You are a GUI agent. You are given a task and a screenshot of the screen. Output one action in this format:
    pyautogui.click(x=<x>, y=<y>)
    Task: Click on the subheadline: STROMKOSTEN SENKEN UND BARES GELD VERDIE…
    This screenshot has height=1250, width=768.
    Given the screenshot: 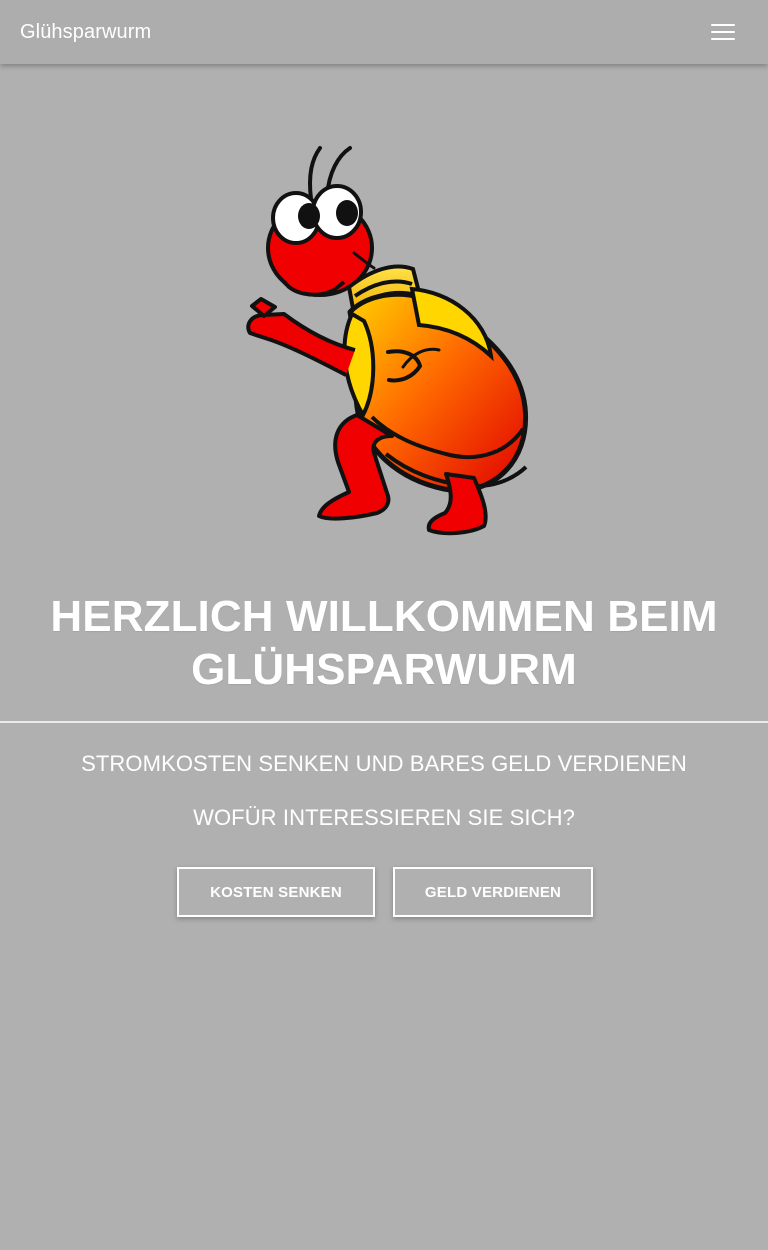 What is the action you would take?
    pyautogui.click(x=384, y=763)
    